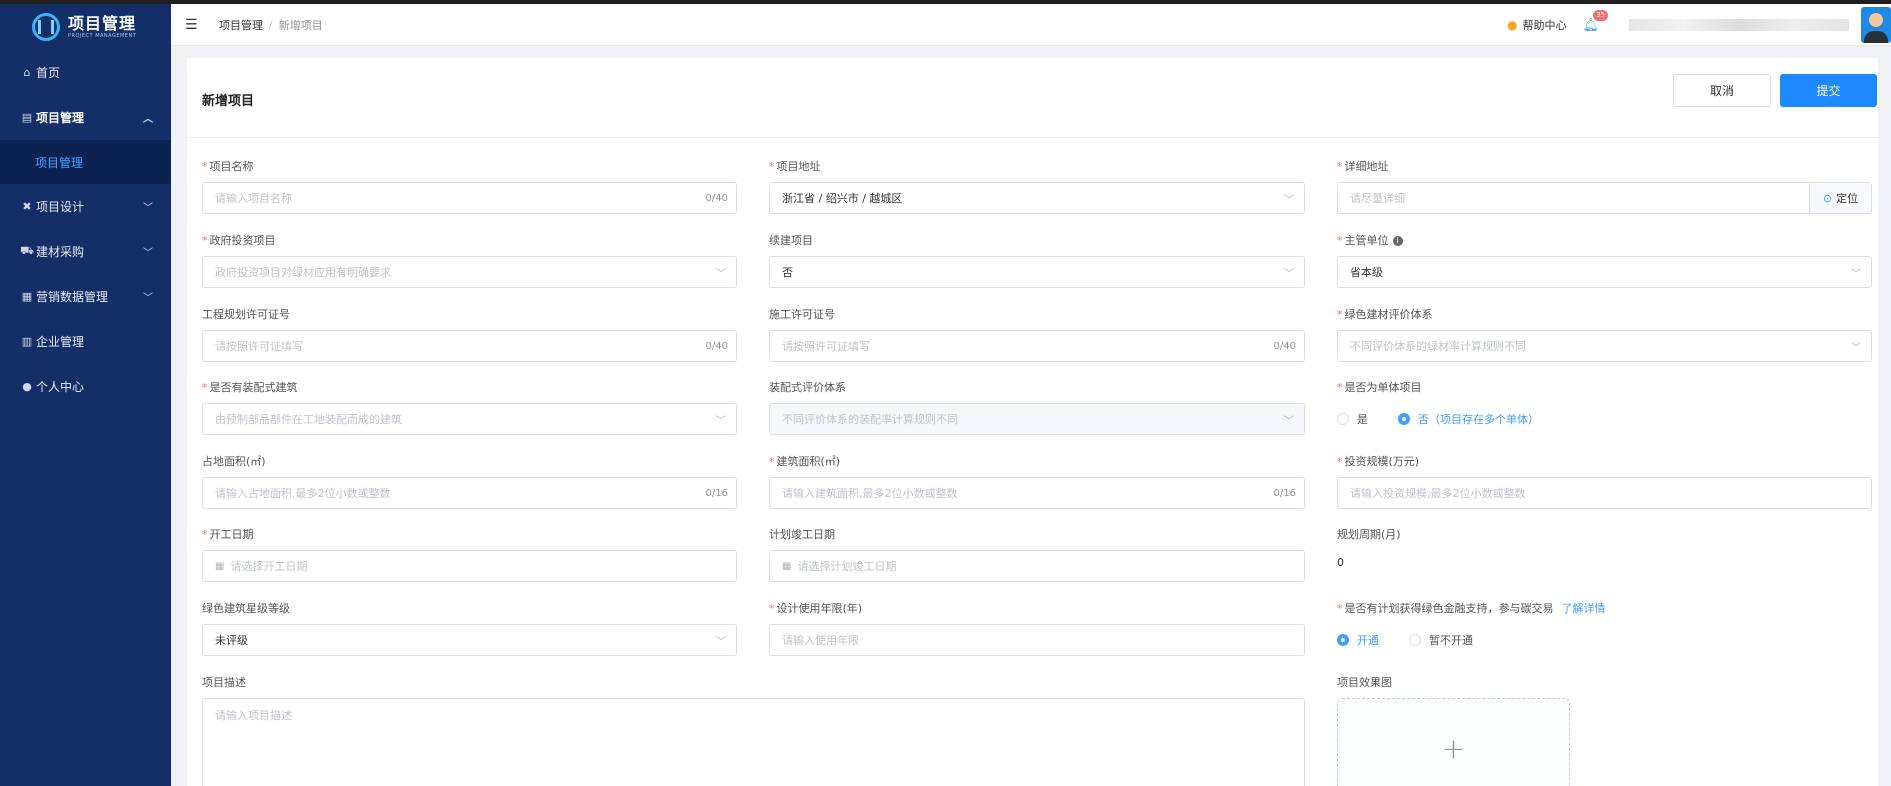  Describe the element at coordinates (1604, 624) in the screenshot. I see `field-green-finance: * 是否有计划获得绿色金融支持，参与碳交易 了解详情 开通 暂不开通` at that location.